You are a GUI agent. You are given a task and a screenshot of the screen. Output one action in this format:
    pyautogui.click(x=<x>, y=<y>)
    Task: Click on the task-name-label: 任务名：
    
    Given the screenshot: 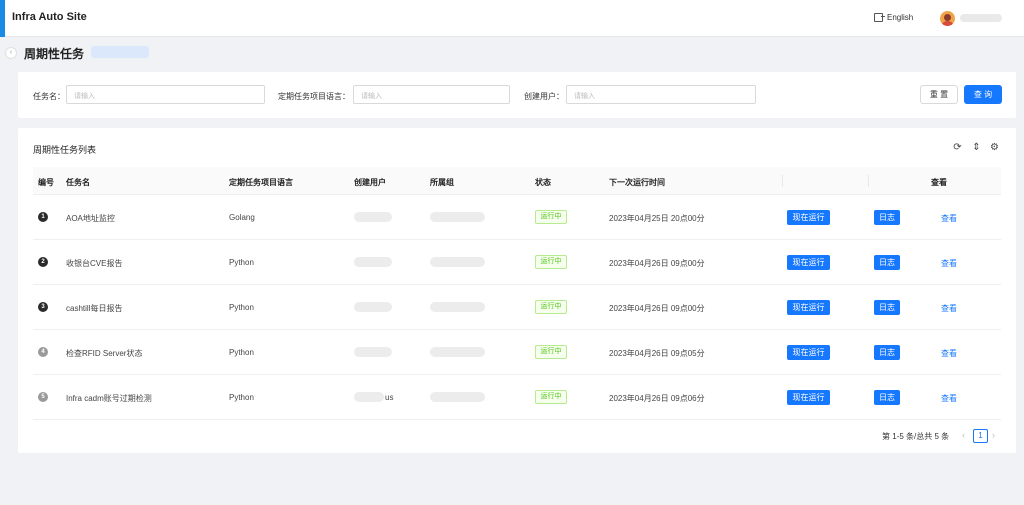 What is the action you would take?
    pyautogui.click(x=49, y=96)
    